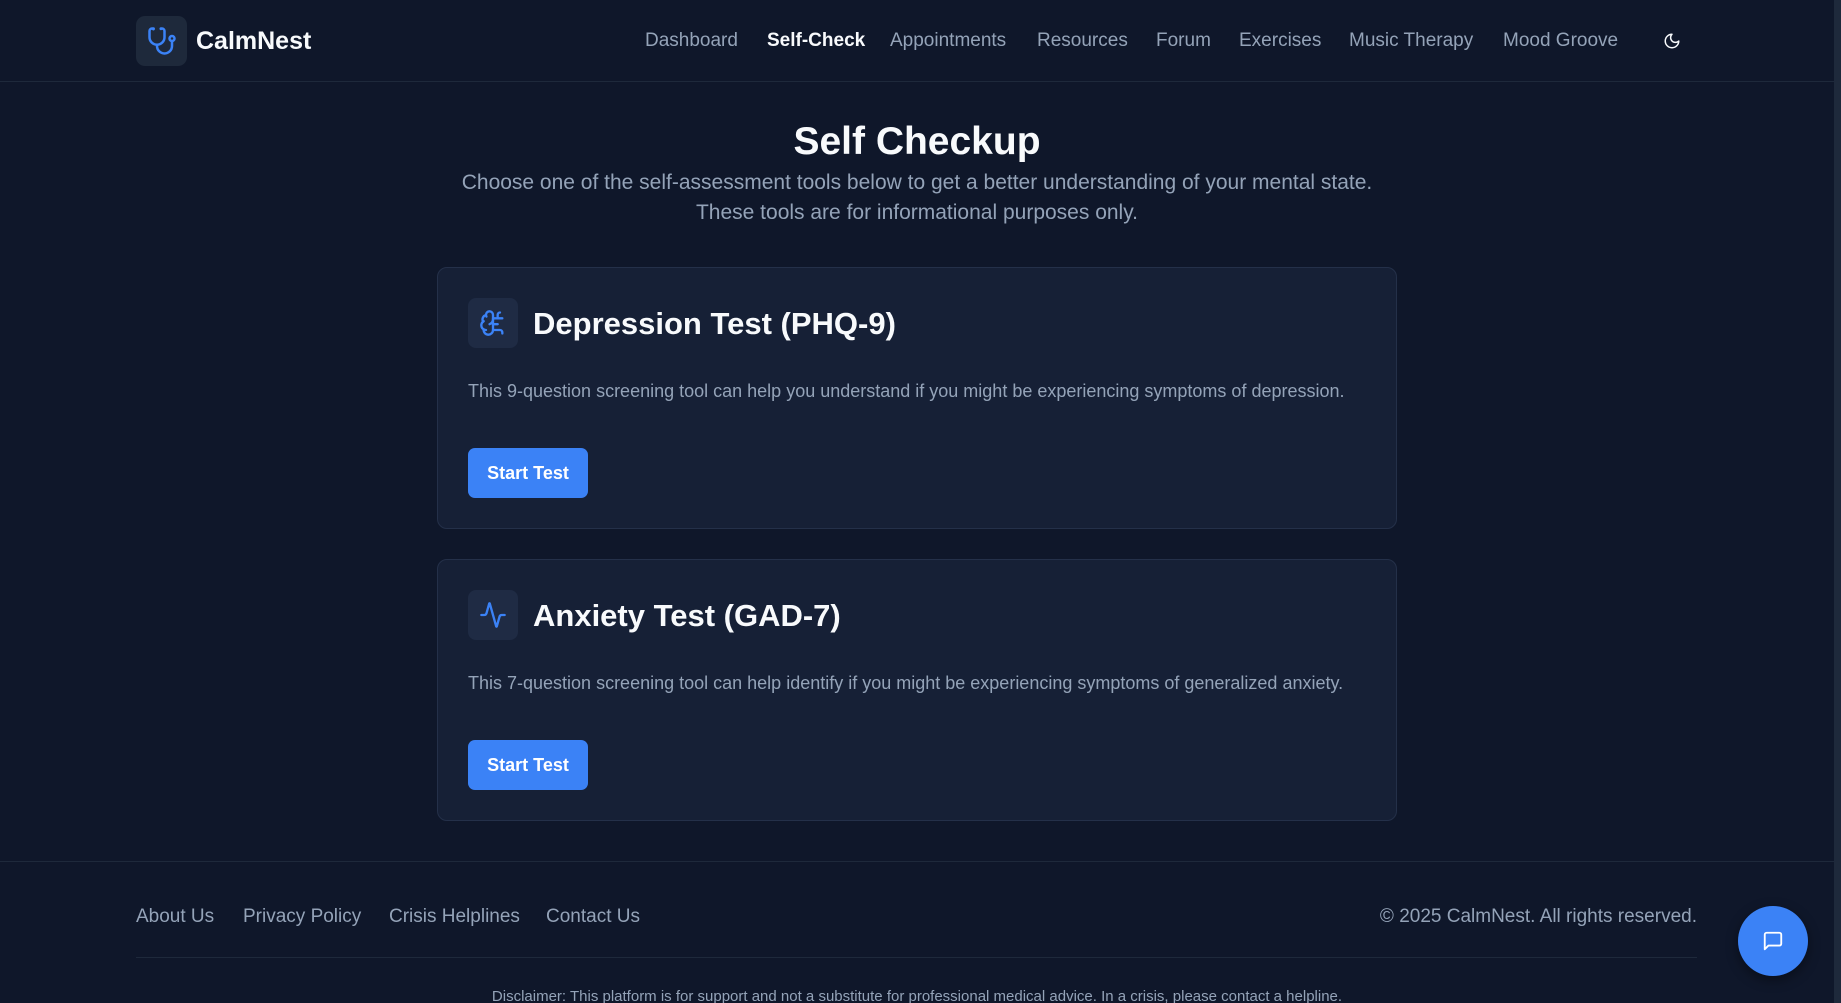  I want to click on activity-icon, so click(493, 615).